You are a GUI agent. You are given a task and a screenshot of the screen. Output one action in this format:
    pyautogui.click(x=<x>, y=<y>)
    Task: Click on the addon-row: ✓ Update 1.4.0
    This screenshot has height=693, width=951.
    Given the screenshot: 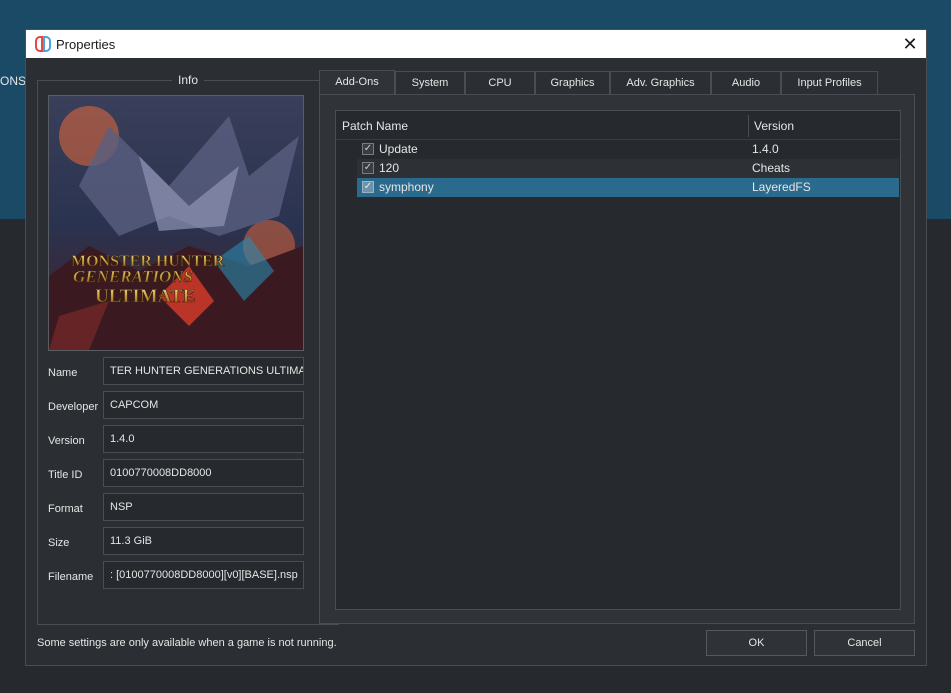 What is the action you would take?
    pyautogui.click(x=628, y=149)
    